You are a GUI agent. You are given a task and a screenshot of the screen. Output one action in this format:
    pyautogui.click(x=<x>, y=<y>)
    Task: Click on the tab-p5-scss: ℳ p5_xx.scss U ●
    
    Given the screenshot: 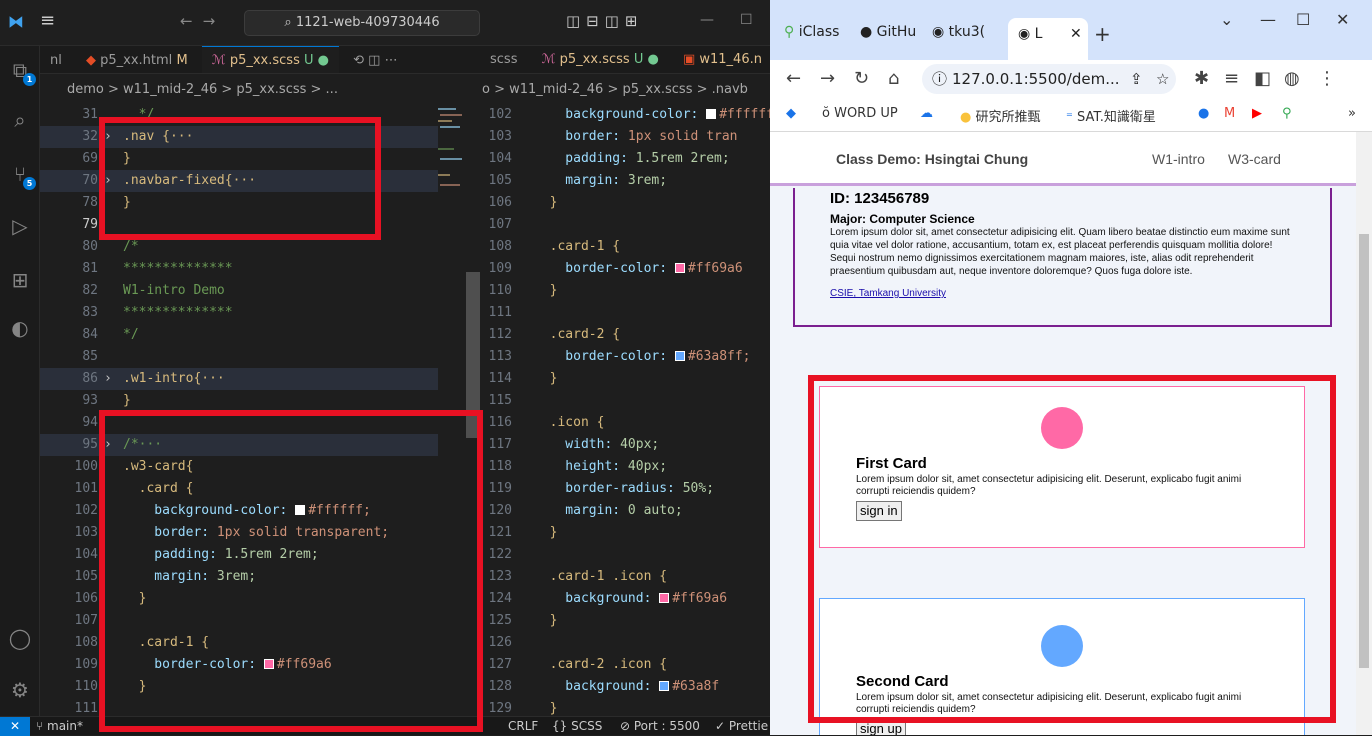 What is the action you would take?
    pyautogui.click(x=270, y=59)
    